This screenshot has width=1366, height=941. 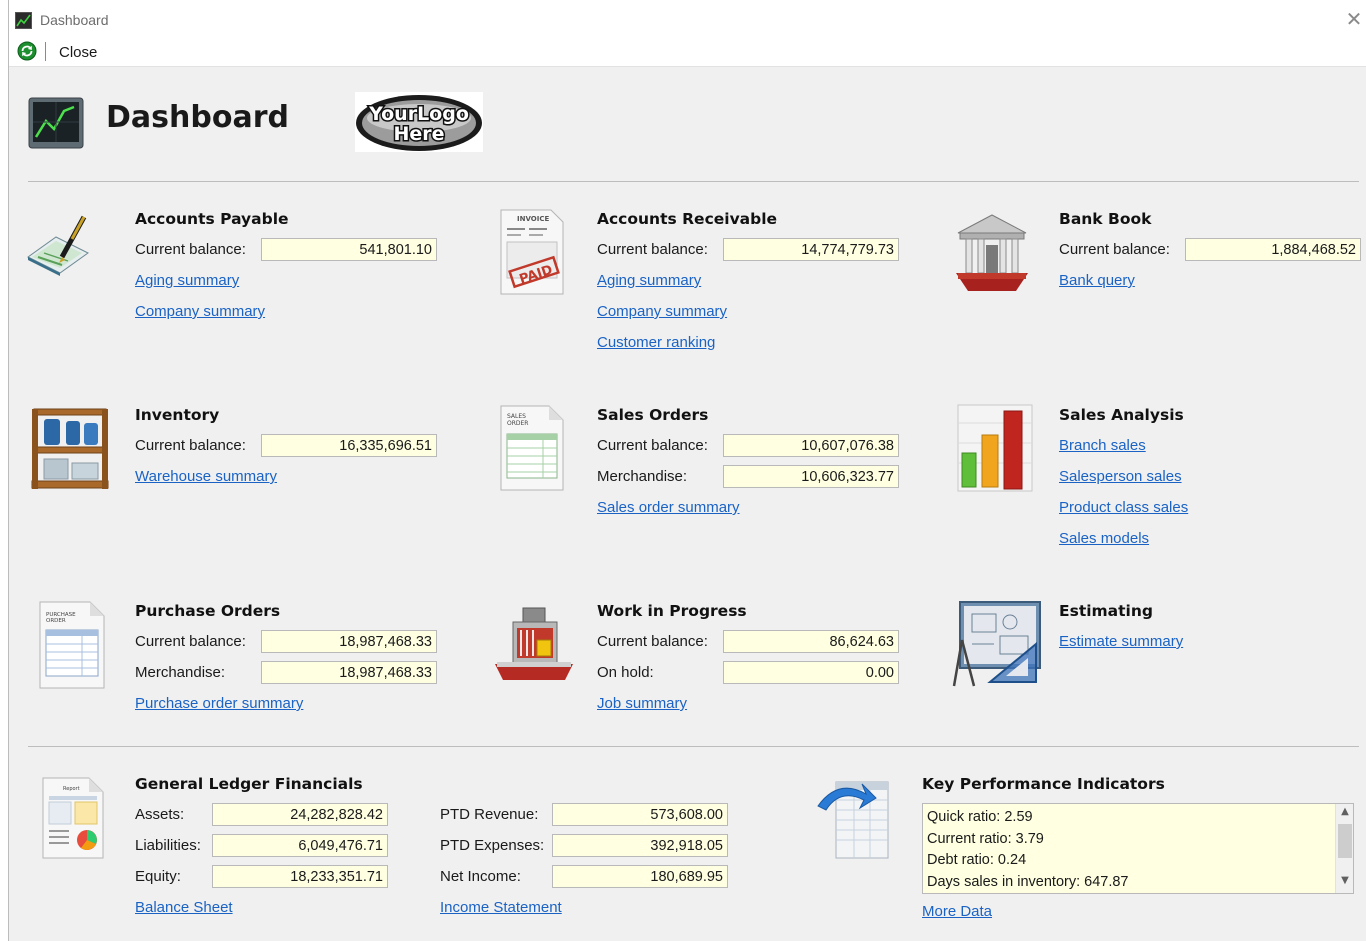 What do you see at coordinates (995, 448) in the screenshot?
I see `bar-chart-icon` at bounding box center [995, 448].